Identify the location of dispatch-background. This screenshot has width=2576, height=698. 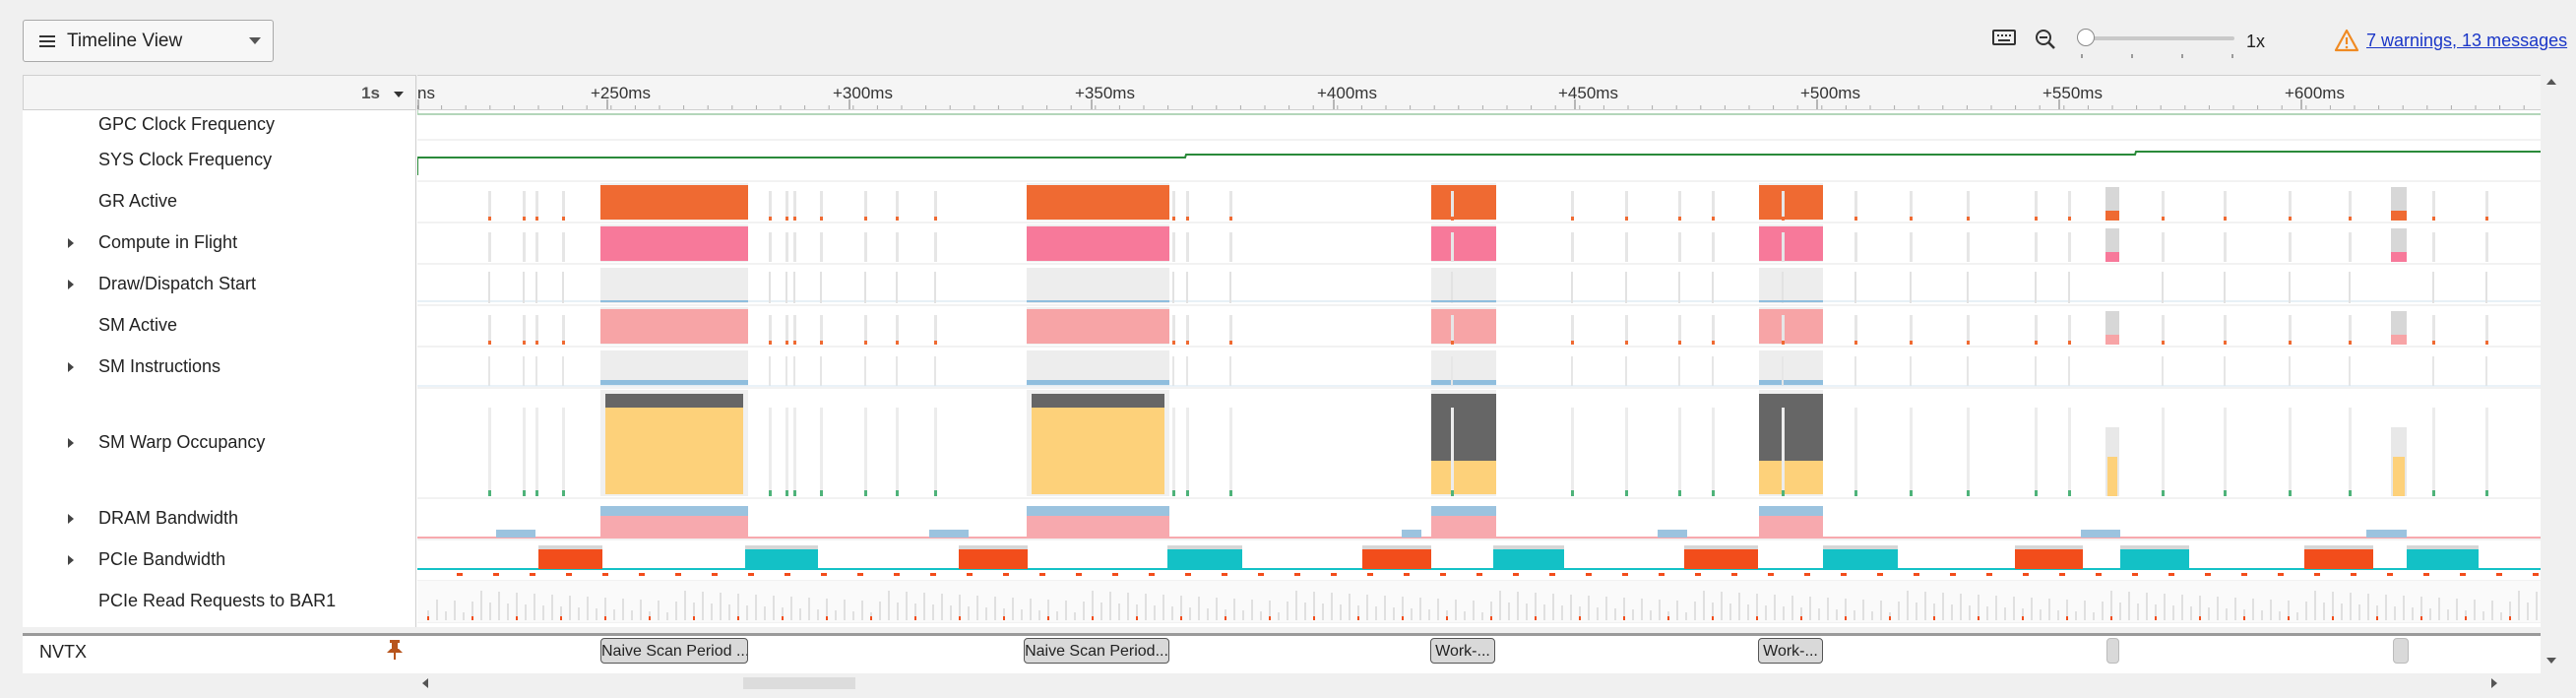
(1791, 285).